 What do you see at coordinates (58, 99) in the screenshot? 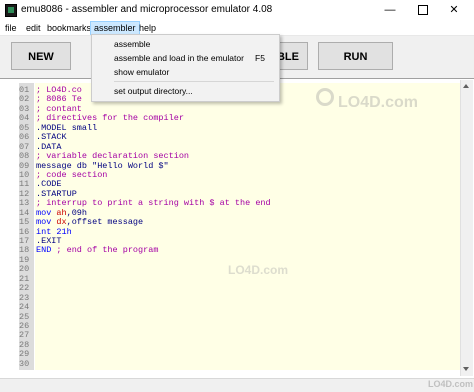
I see `code-text: ; 8086 Te` at bounding box center [58, 99].